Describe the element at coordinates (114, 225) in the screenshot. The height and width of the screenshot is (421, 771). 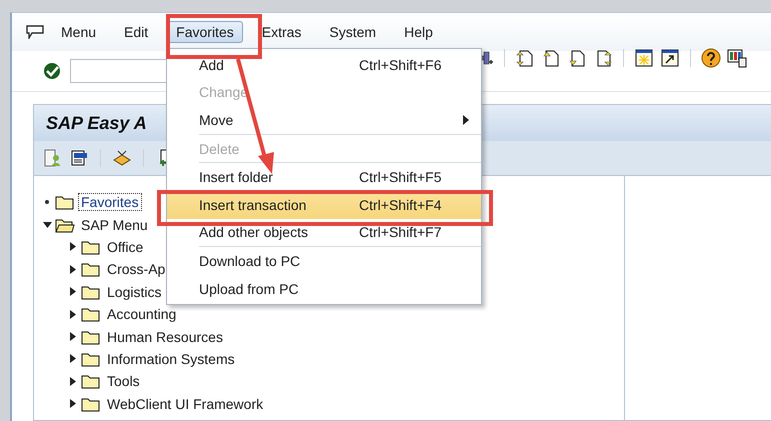
I see `tree-item: SAP Menu` at that location.